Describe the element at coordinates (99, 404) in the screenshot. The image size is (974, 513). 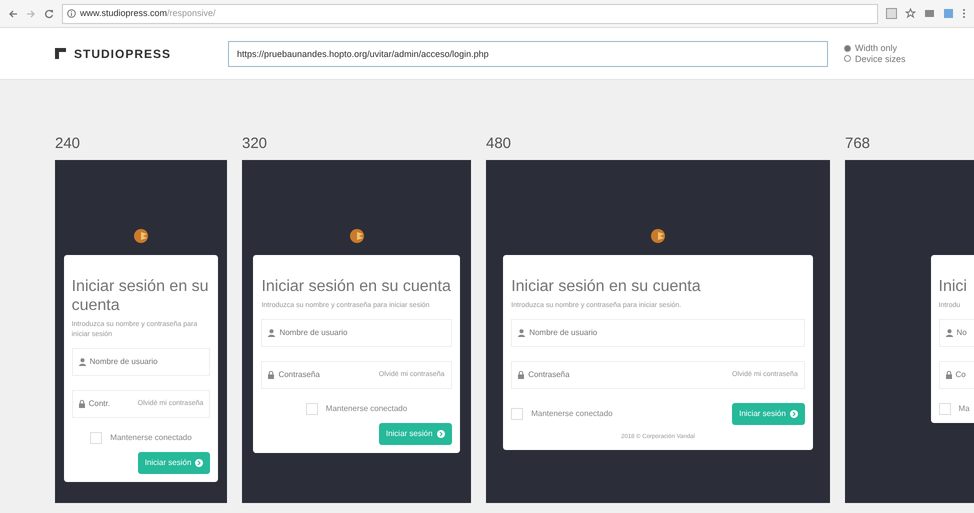
I see `field-placeholder: Contr.` at that location.